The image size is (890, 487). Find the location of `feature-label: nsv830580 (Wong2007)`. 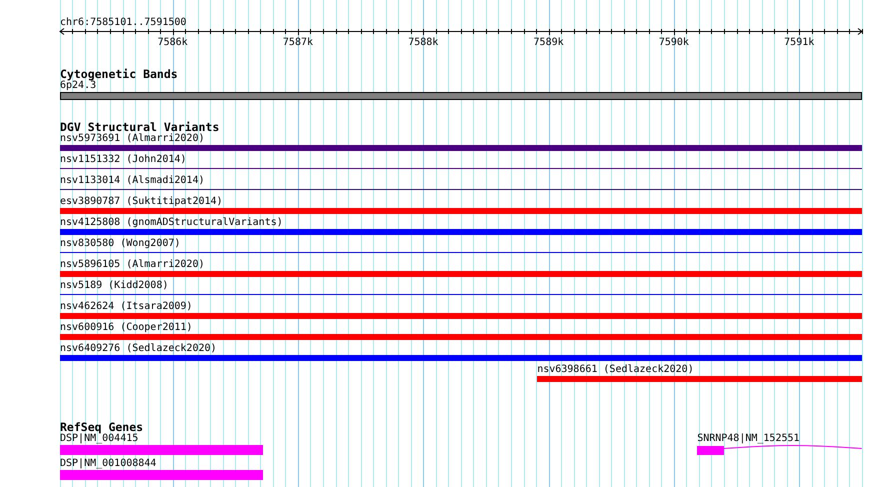

feature-label: nsv830580 (Wong2007) is located at coordinates (120, 243).